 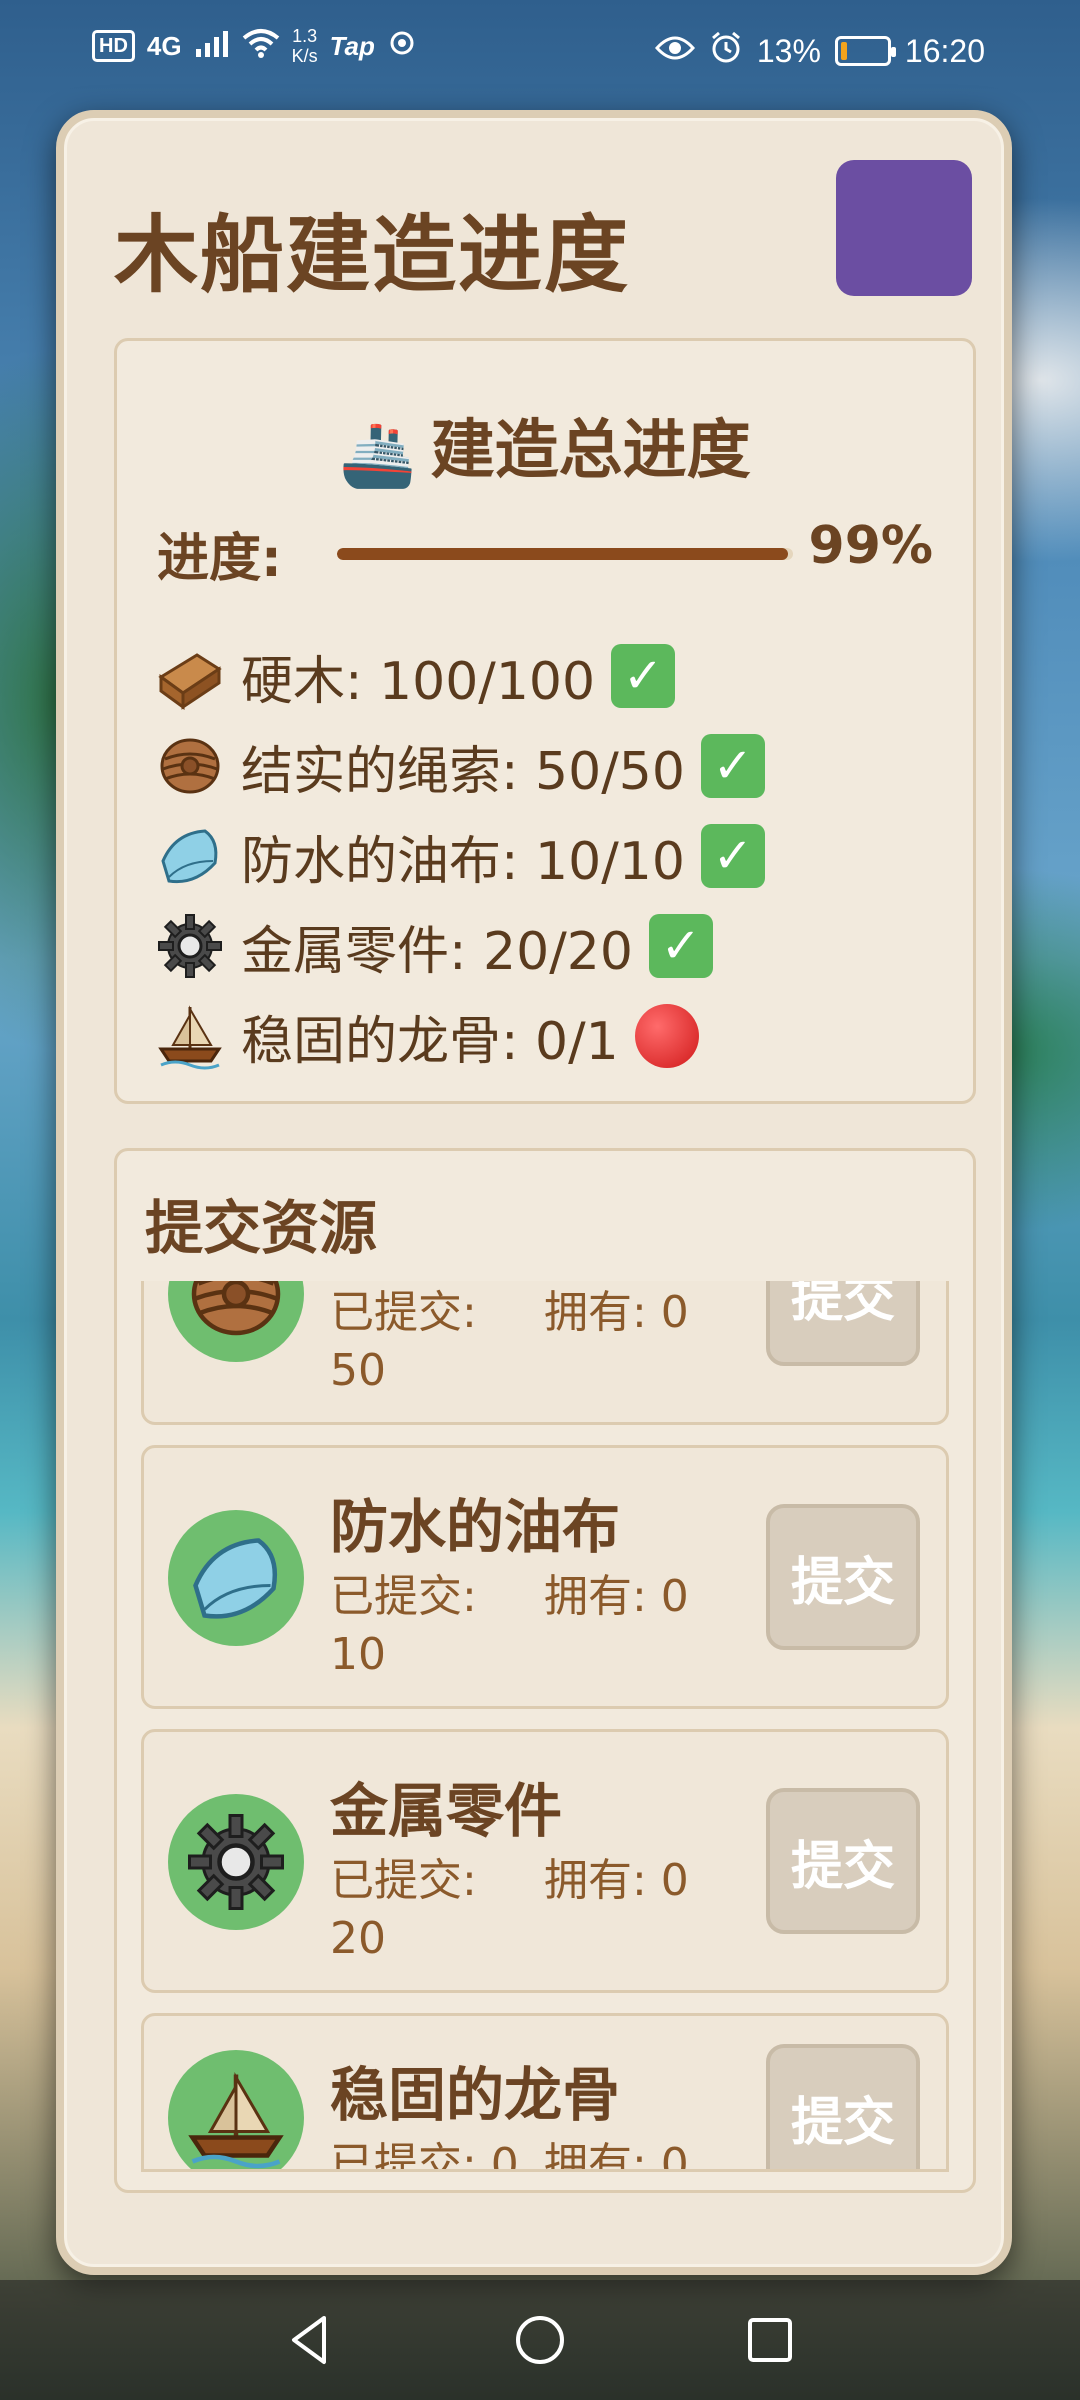 What do you see at coordinates (402, 46) in the screenshot?
I see `hotspot-icon` at bounding box center [402, 46].